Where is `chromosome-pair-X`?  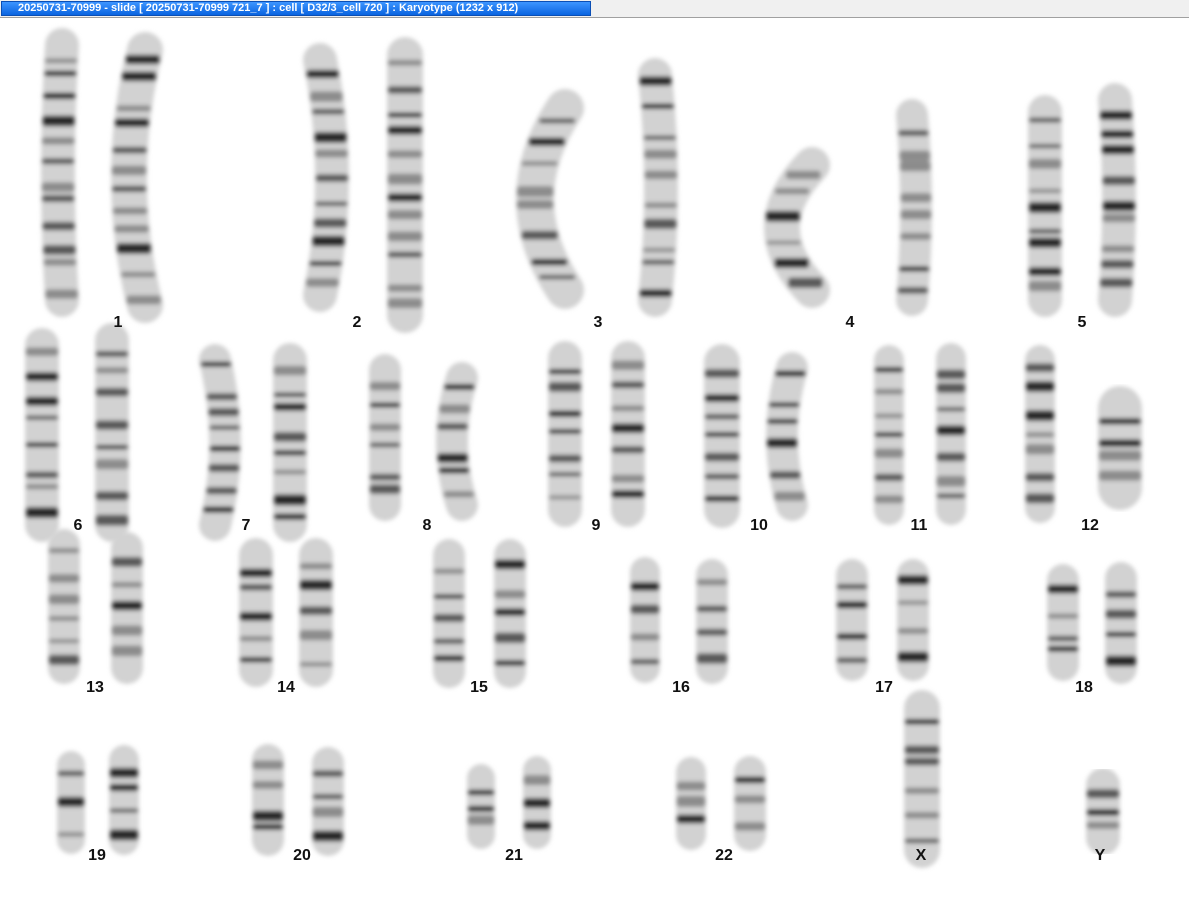
chromosome-pair-X is located at coordinates (922, 779).